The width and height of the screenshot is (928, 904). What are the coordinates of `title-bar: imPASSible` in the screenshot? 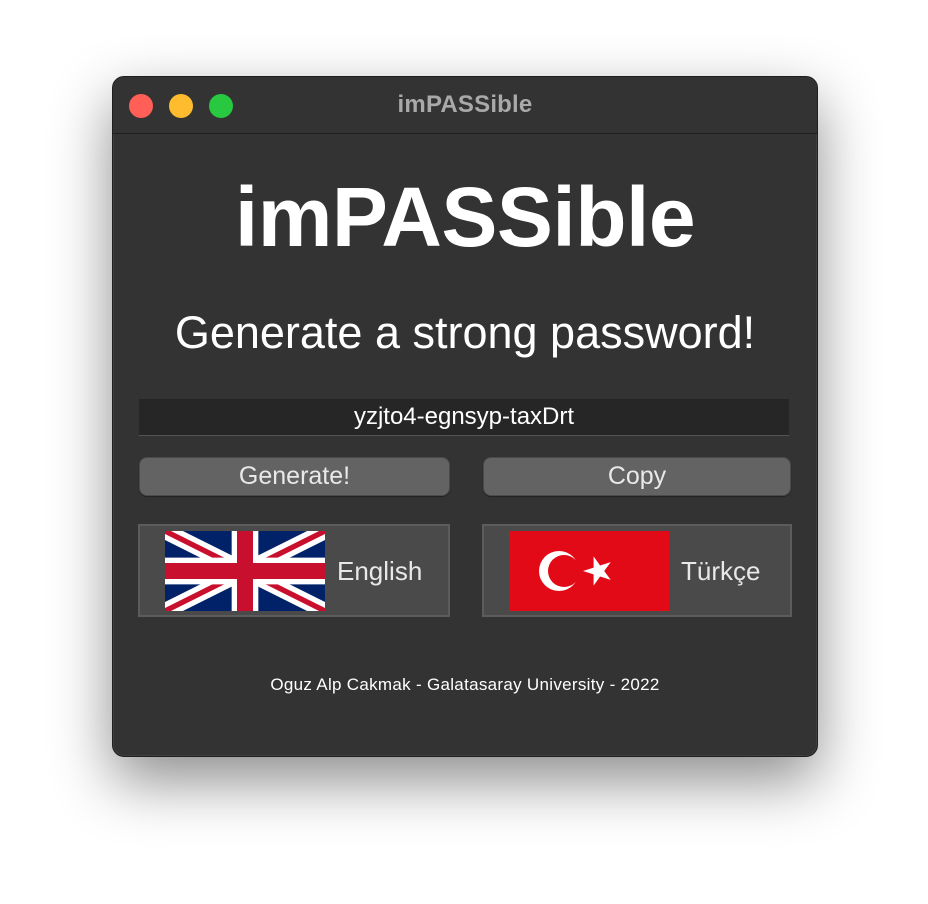 It's located at (465, 105).